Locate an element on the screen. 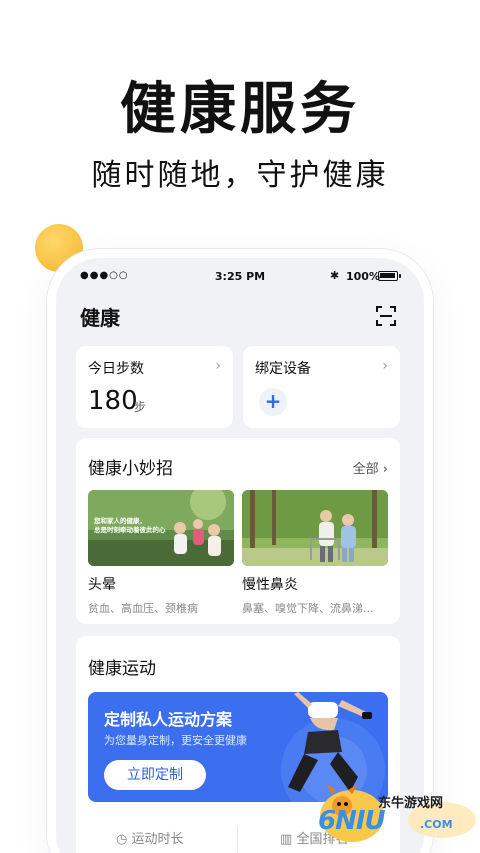 This screenshot has height=853, width=480. family-photo: 您和家人的健康， 总是时刻牵动着彼此的心 is located at coordinates (161, 528).